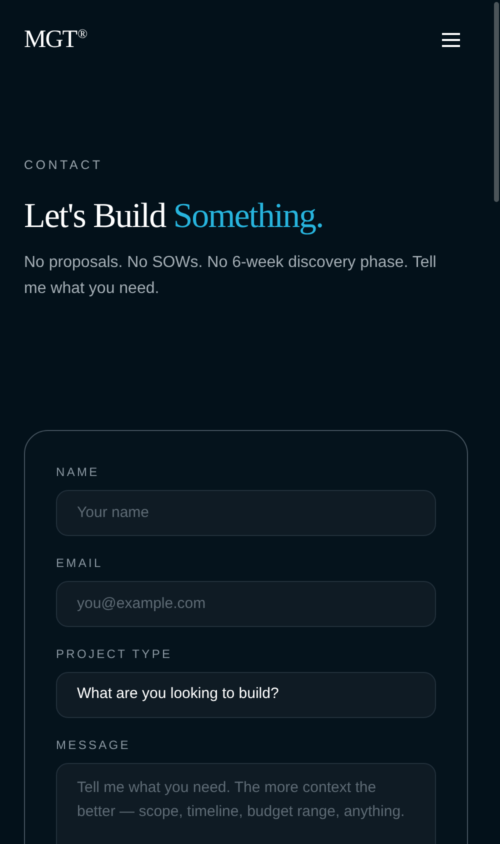 This screenshot has width=500, height=844. What do you see at coordinates (246, 603) in the screenshot?
I see `input-field: you@example.com` at bounding box center [246, 603].